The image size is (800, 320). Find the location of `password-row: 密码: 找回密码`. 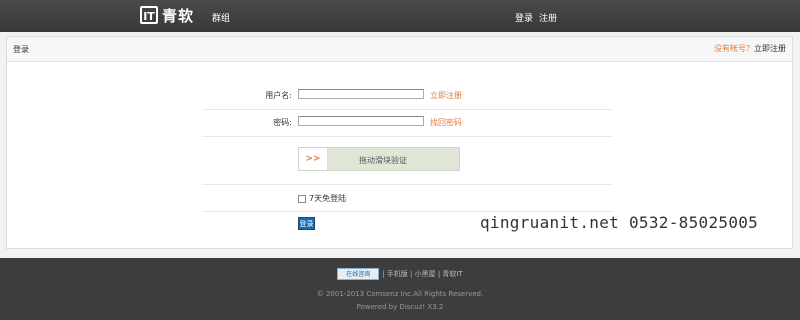

password-row: 密码: 找回密码 is located at coordinates (407, 123).